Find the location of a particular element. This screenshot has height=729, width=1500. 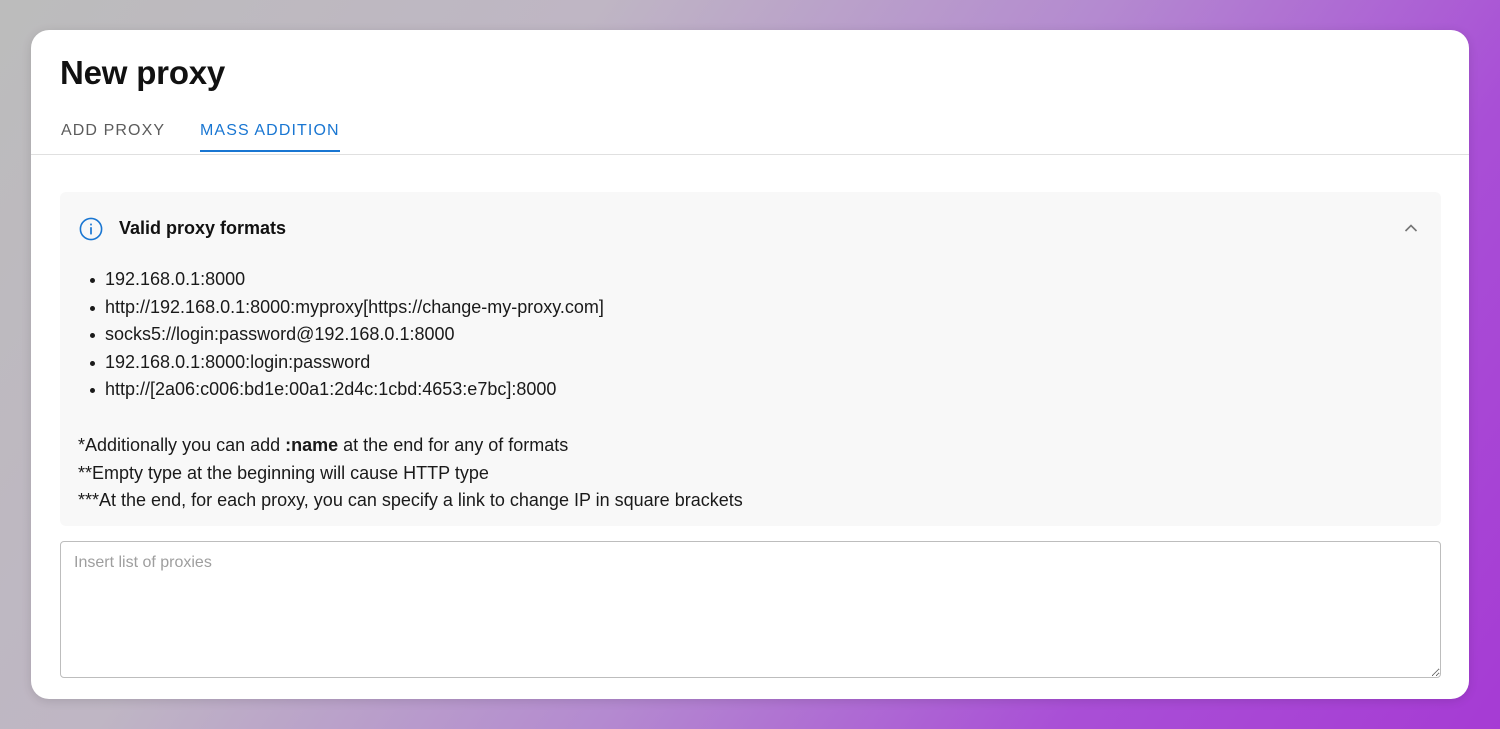

list-item: socks5://login:password@192.168.0.1:8000 is located at coordinates (347, 335).